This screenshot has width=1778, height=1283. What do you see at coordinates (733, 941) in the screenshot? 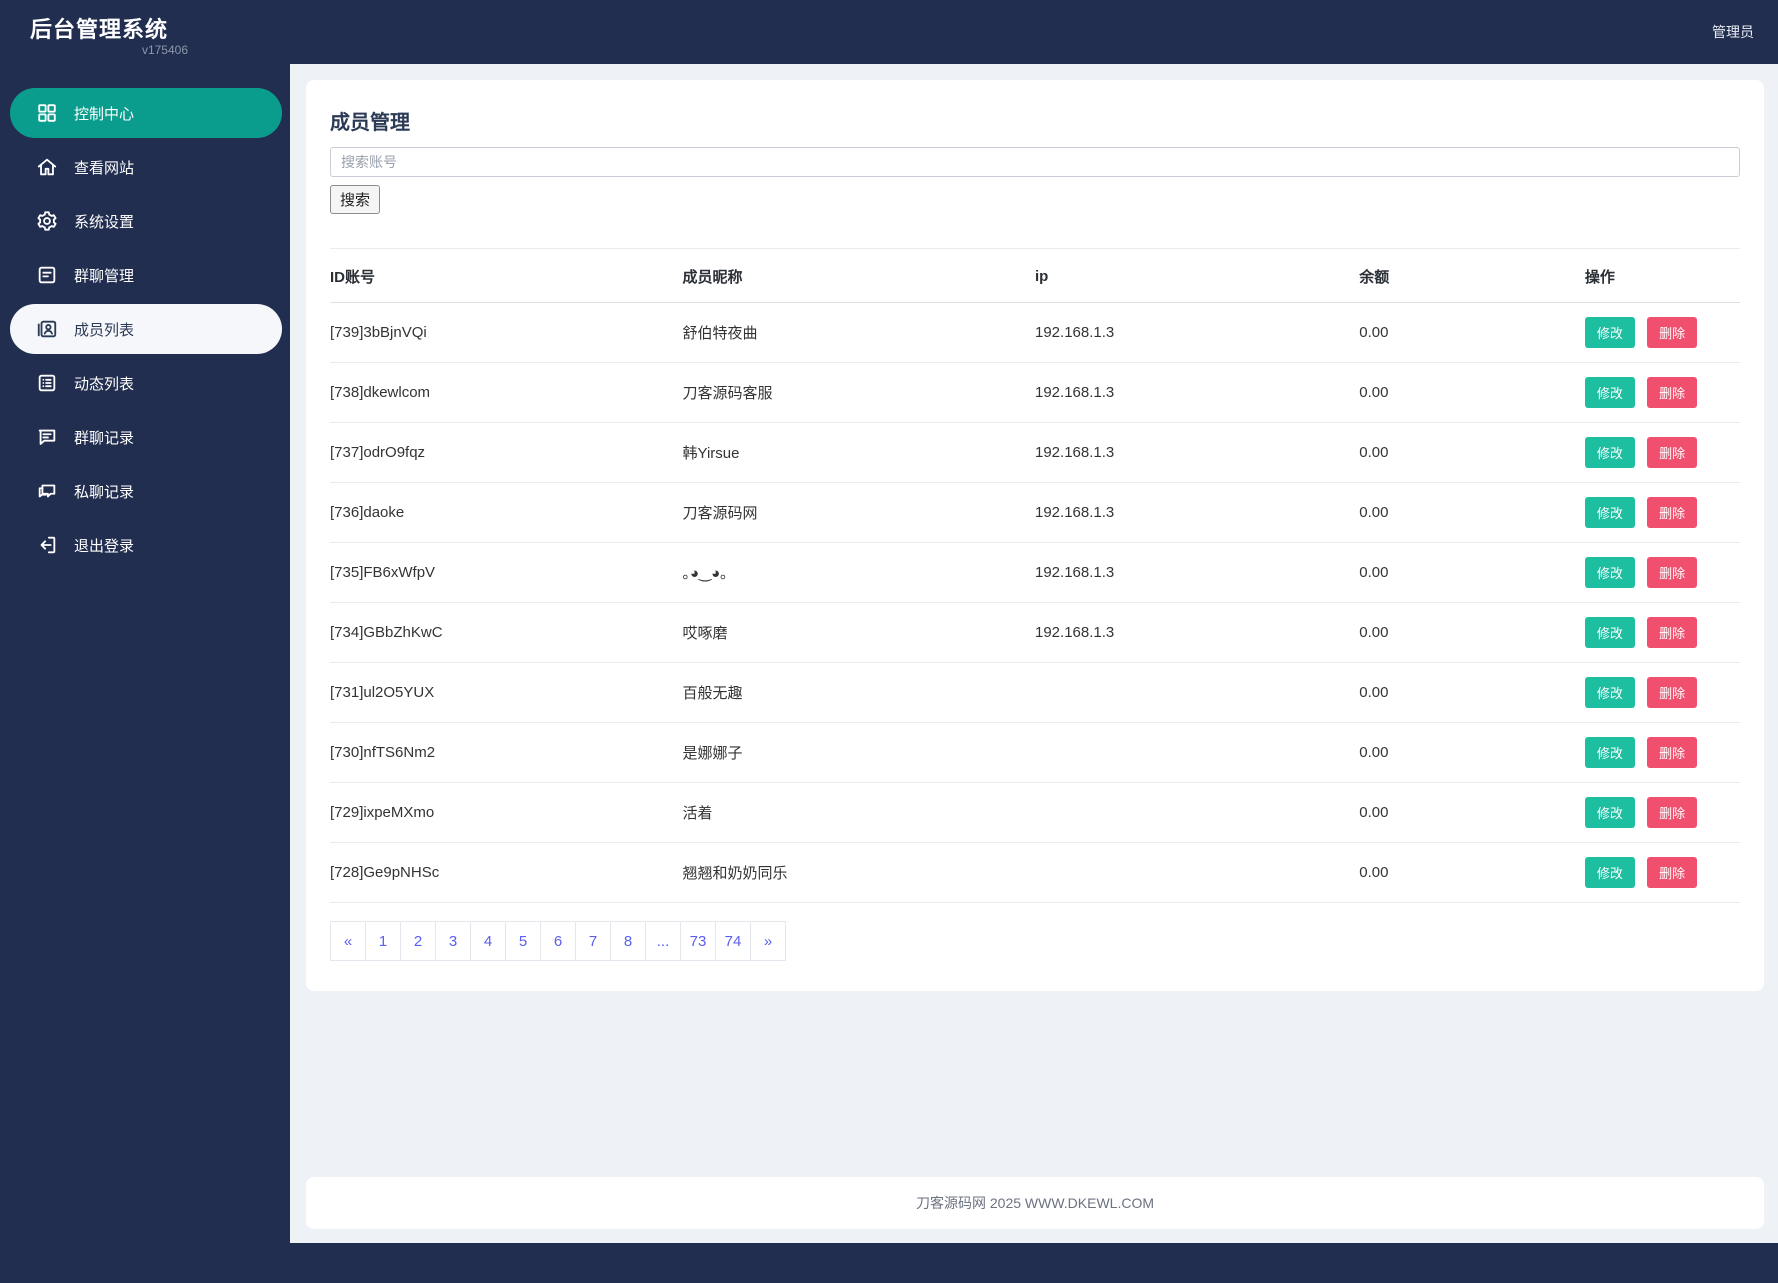
I see `pagination-page-74: 74` at bounding box center [733, 941].